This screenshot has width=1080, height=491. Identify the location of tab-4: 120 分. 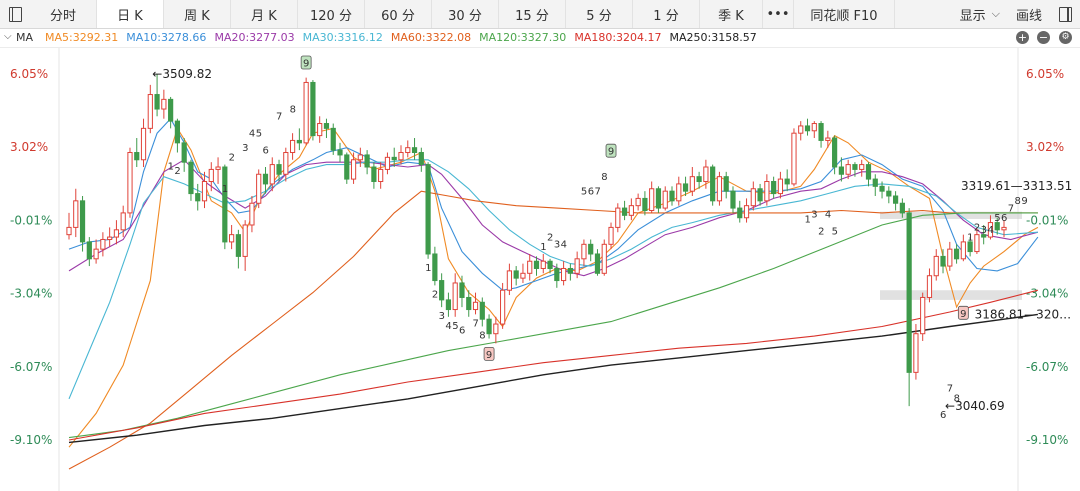
(331, 14).